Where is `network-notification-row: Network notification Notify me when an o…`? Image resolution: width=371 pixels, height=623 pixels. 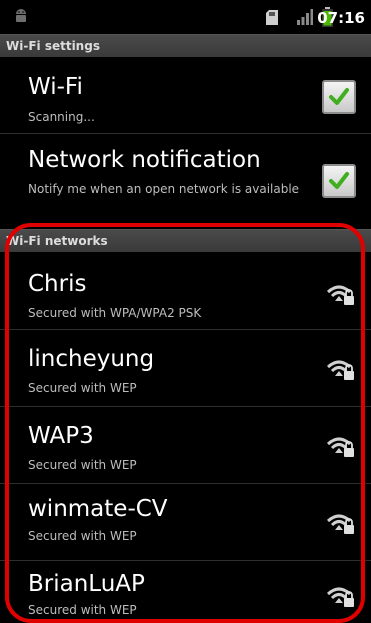
network-notification-row: Network notification Notify me when an o… is located at coordinates (185, 180).